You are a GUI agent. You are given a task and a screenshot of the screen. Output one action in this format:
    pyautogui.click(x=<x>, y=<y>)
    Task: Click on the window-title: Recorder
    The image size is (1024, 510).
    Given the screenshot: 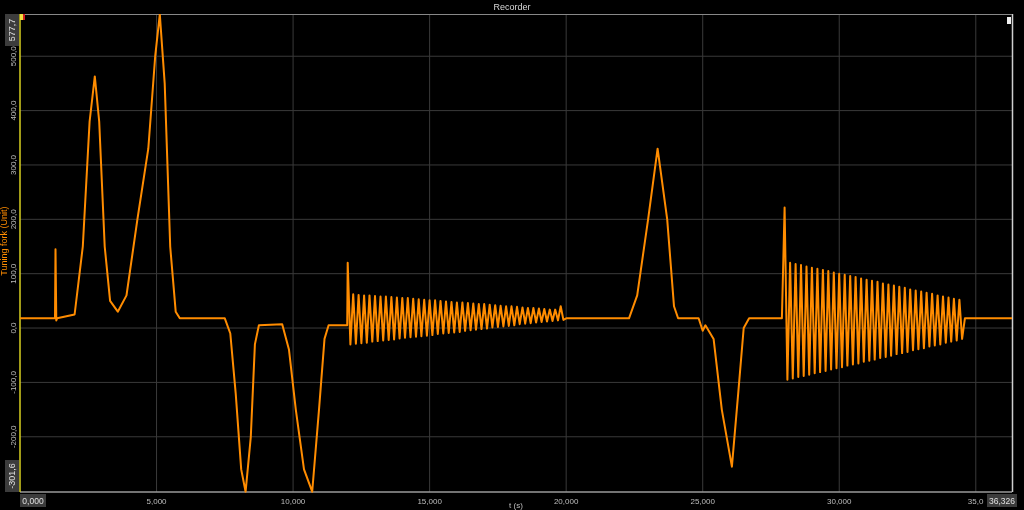 What is the action you would take?
    pyautogui.click(x=512, y=7)
    